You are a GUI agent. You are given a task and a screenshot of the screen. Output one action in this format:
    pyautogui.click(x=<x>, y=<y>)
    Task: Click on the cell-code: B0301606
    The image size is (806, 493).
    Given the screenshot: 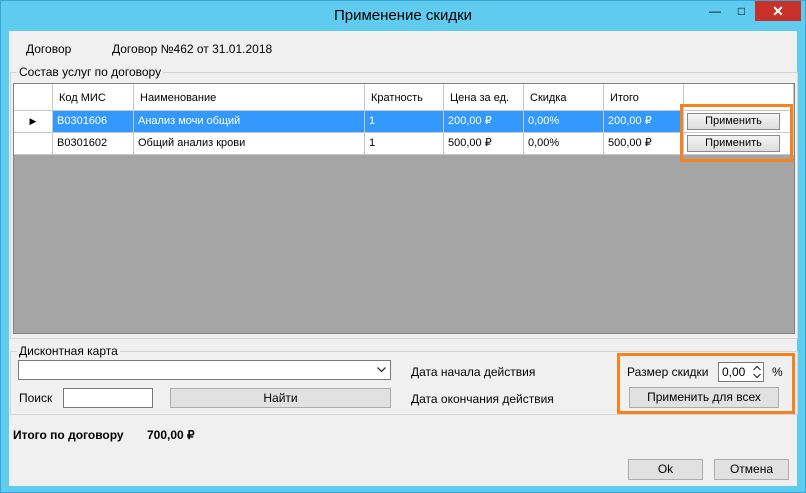 What is the action you would take?
    pyautogui.click(x=93, y=122)
    